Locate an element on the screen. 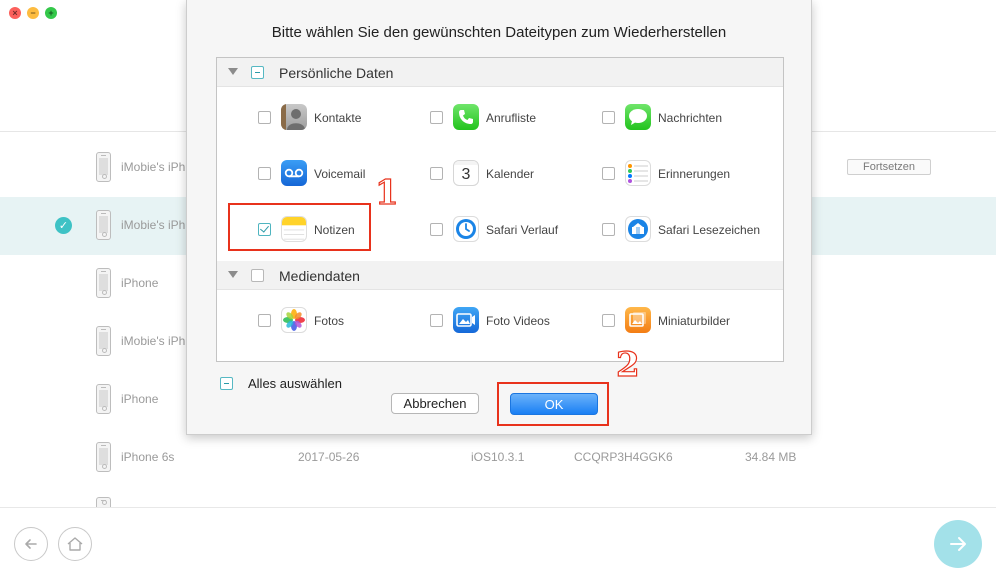  next-button is located at coordinates (958, 544).